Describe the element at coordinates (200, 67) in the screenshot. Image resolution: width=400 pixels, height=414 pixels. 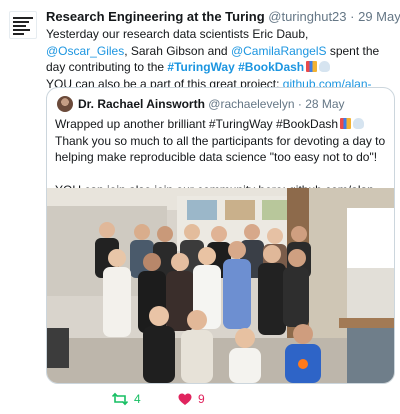
I see `hashtag-link: #TuringWay` at that location.